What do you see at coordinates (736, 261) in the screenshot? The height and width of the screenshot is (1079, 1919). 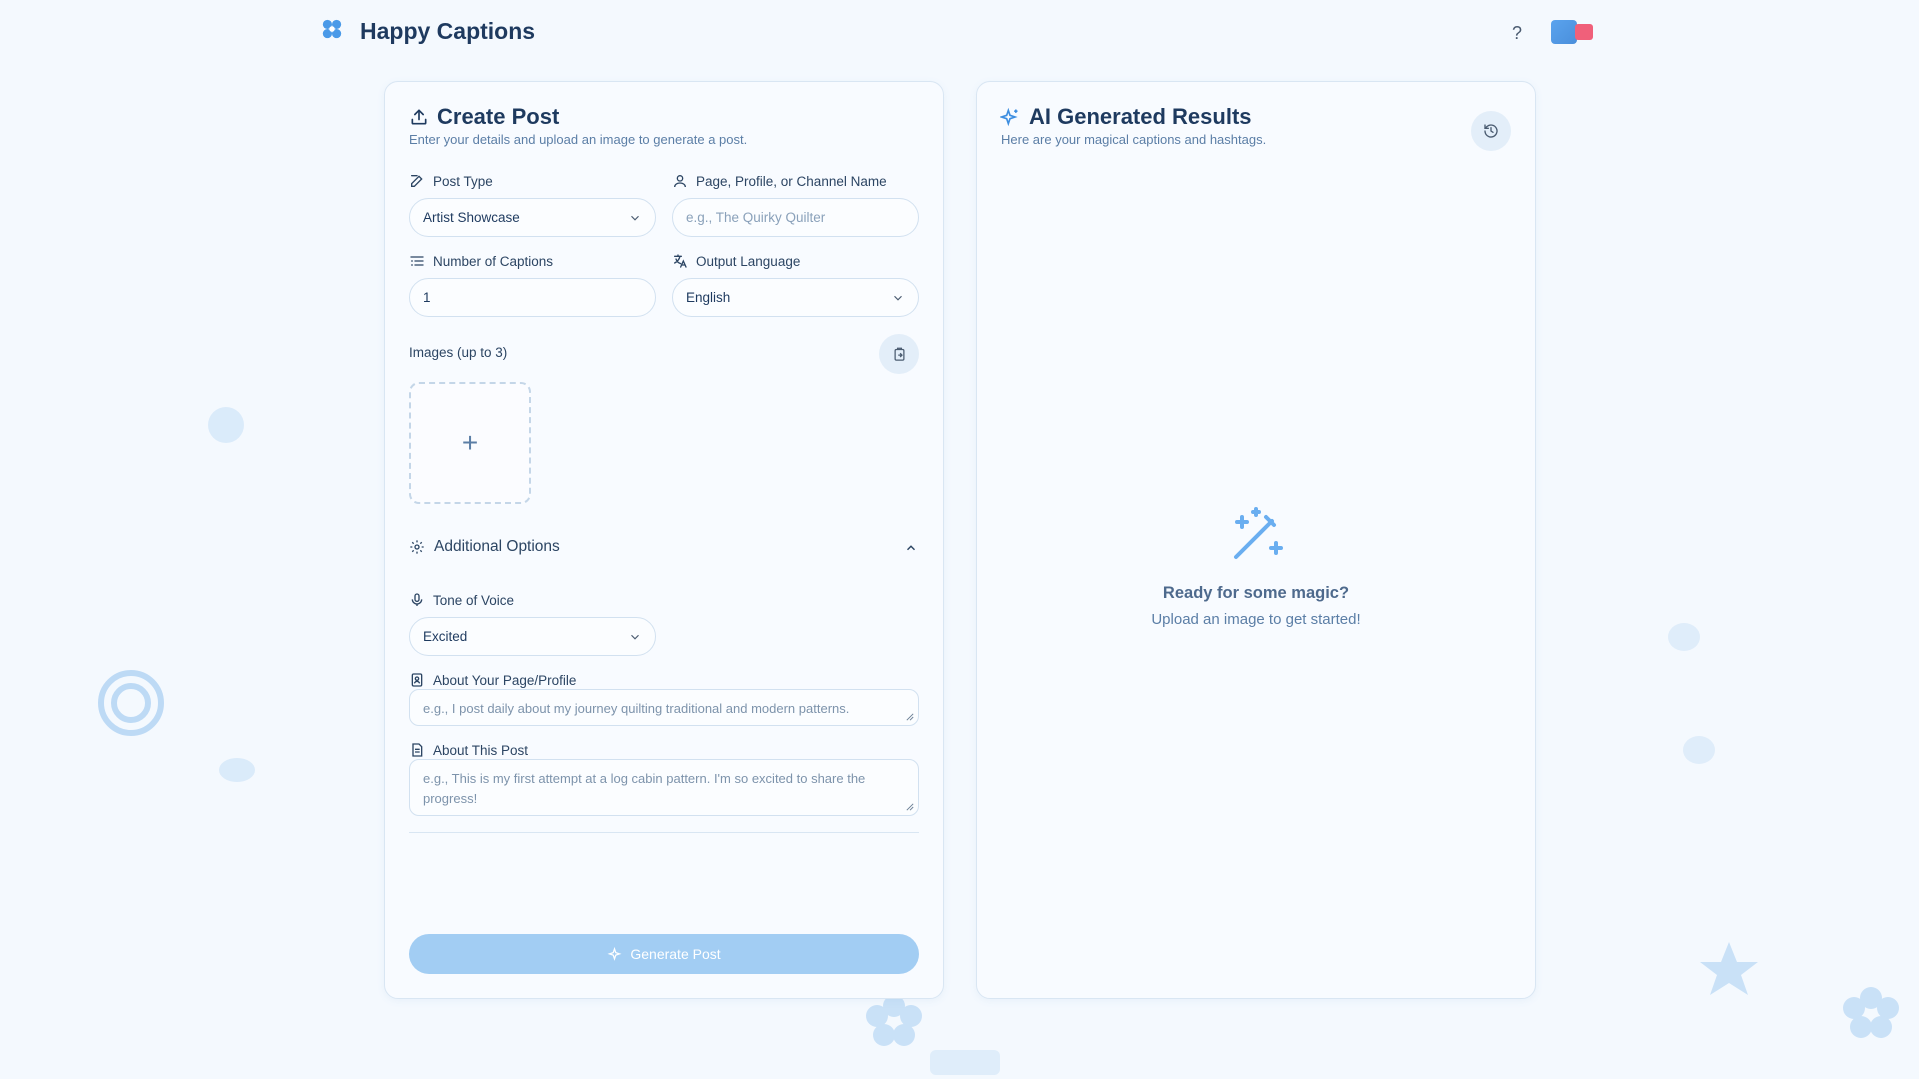 I see `language-label: Output Language` at bounding box center [736, 261].